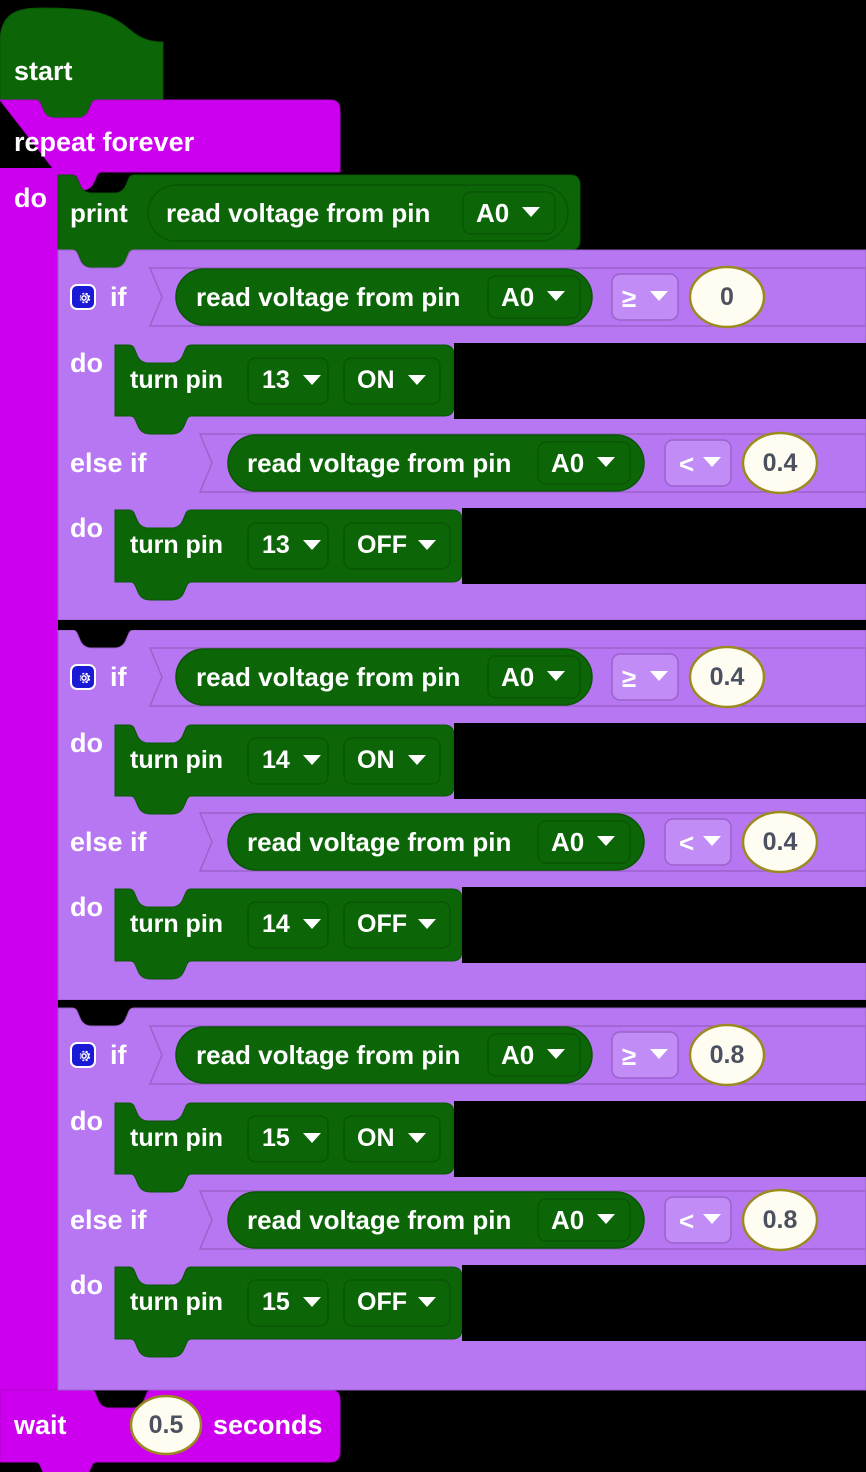 This screenshot has width=866, height=1472. Describe the element at coordinates (328, 297) in the screenshot. I see `if-1-sensor-label: read voltage from pin` at that location.